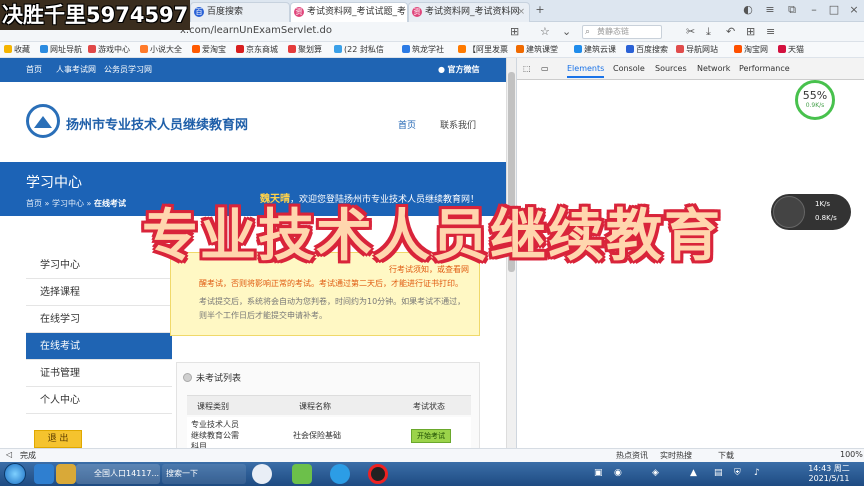  What do you see at coordinates (34, 69) in the screenshot?
I see `topnav-home: 首页` at bounding box center [34, 69].